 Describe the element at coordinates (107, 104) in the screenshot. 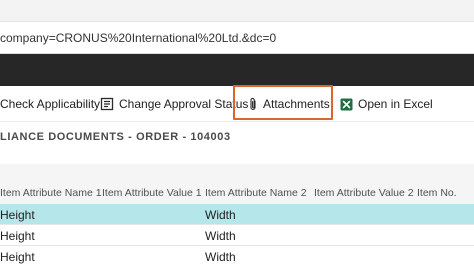

I see `approval-status-icon` at that location.